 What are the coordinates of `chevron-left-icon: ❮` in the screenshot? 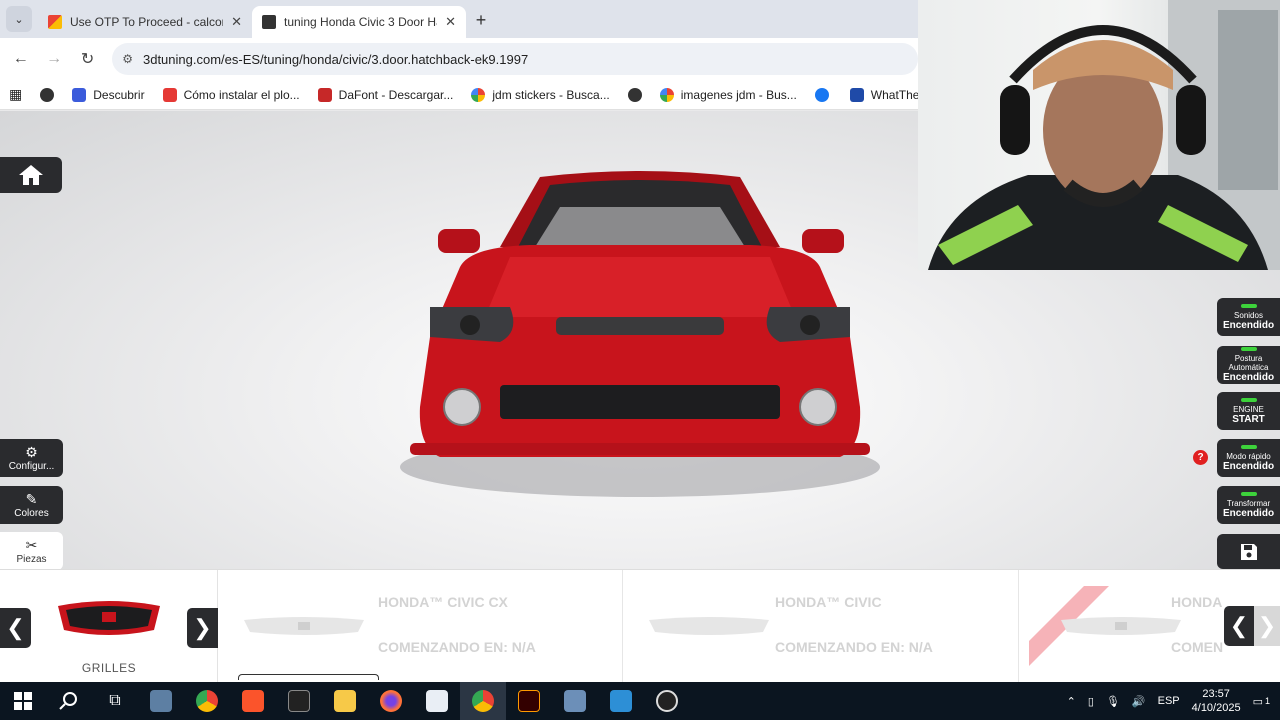 It's located at (15, 627).